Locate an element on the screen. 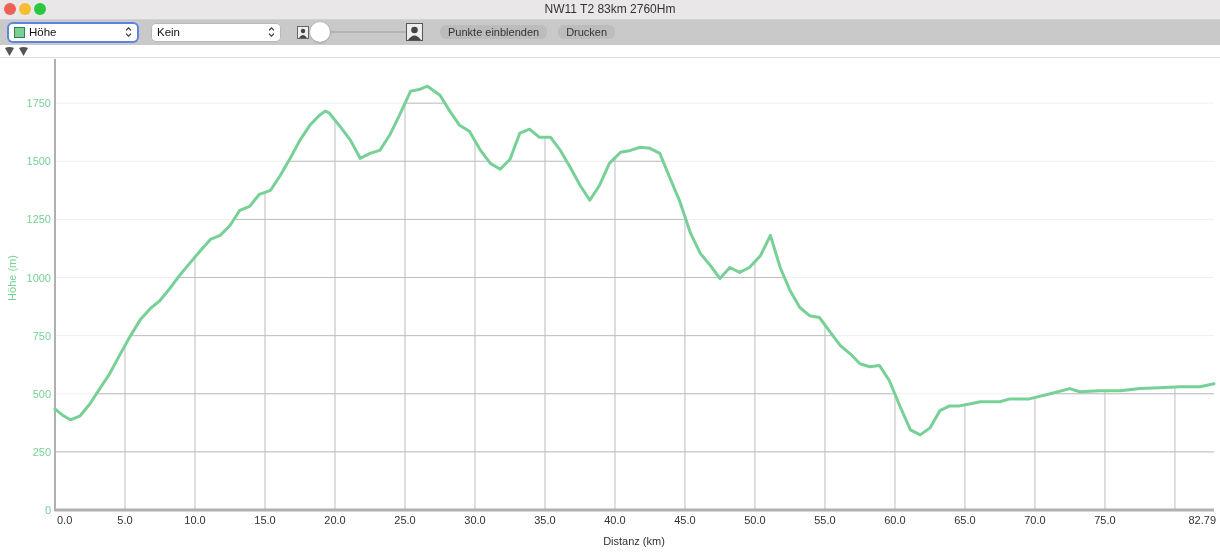  axis-tick-label: 750 is located at coordinates (41, 335).